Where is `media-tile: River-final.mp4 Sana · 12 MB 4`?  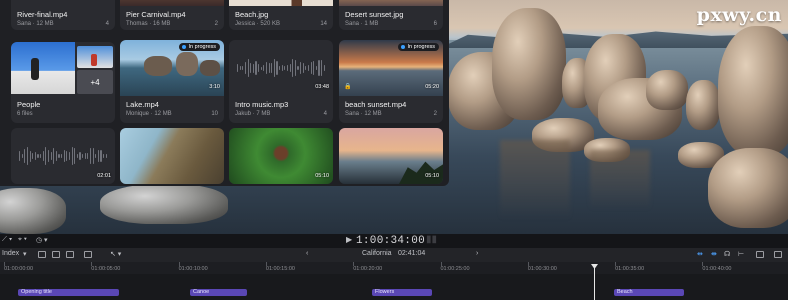
media-tile: River-final.mp4 Sana · 12 MB 4 is located at coordinates (63, 15).